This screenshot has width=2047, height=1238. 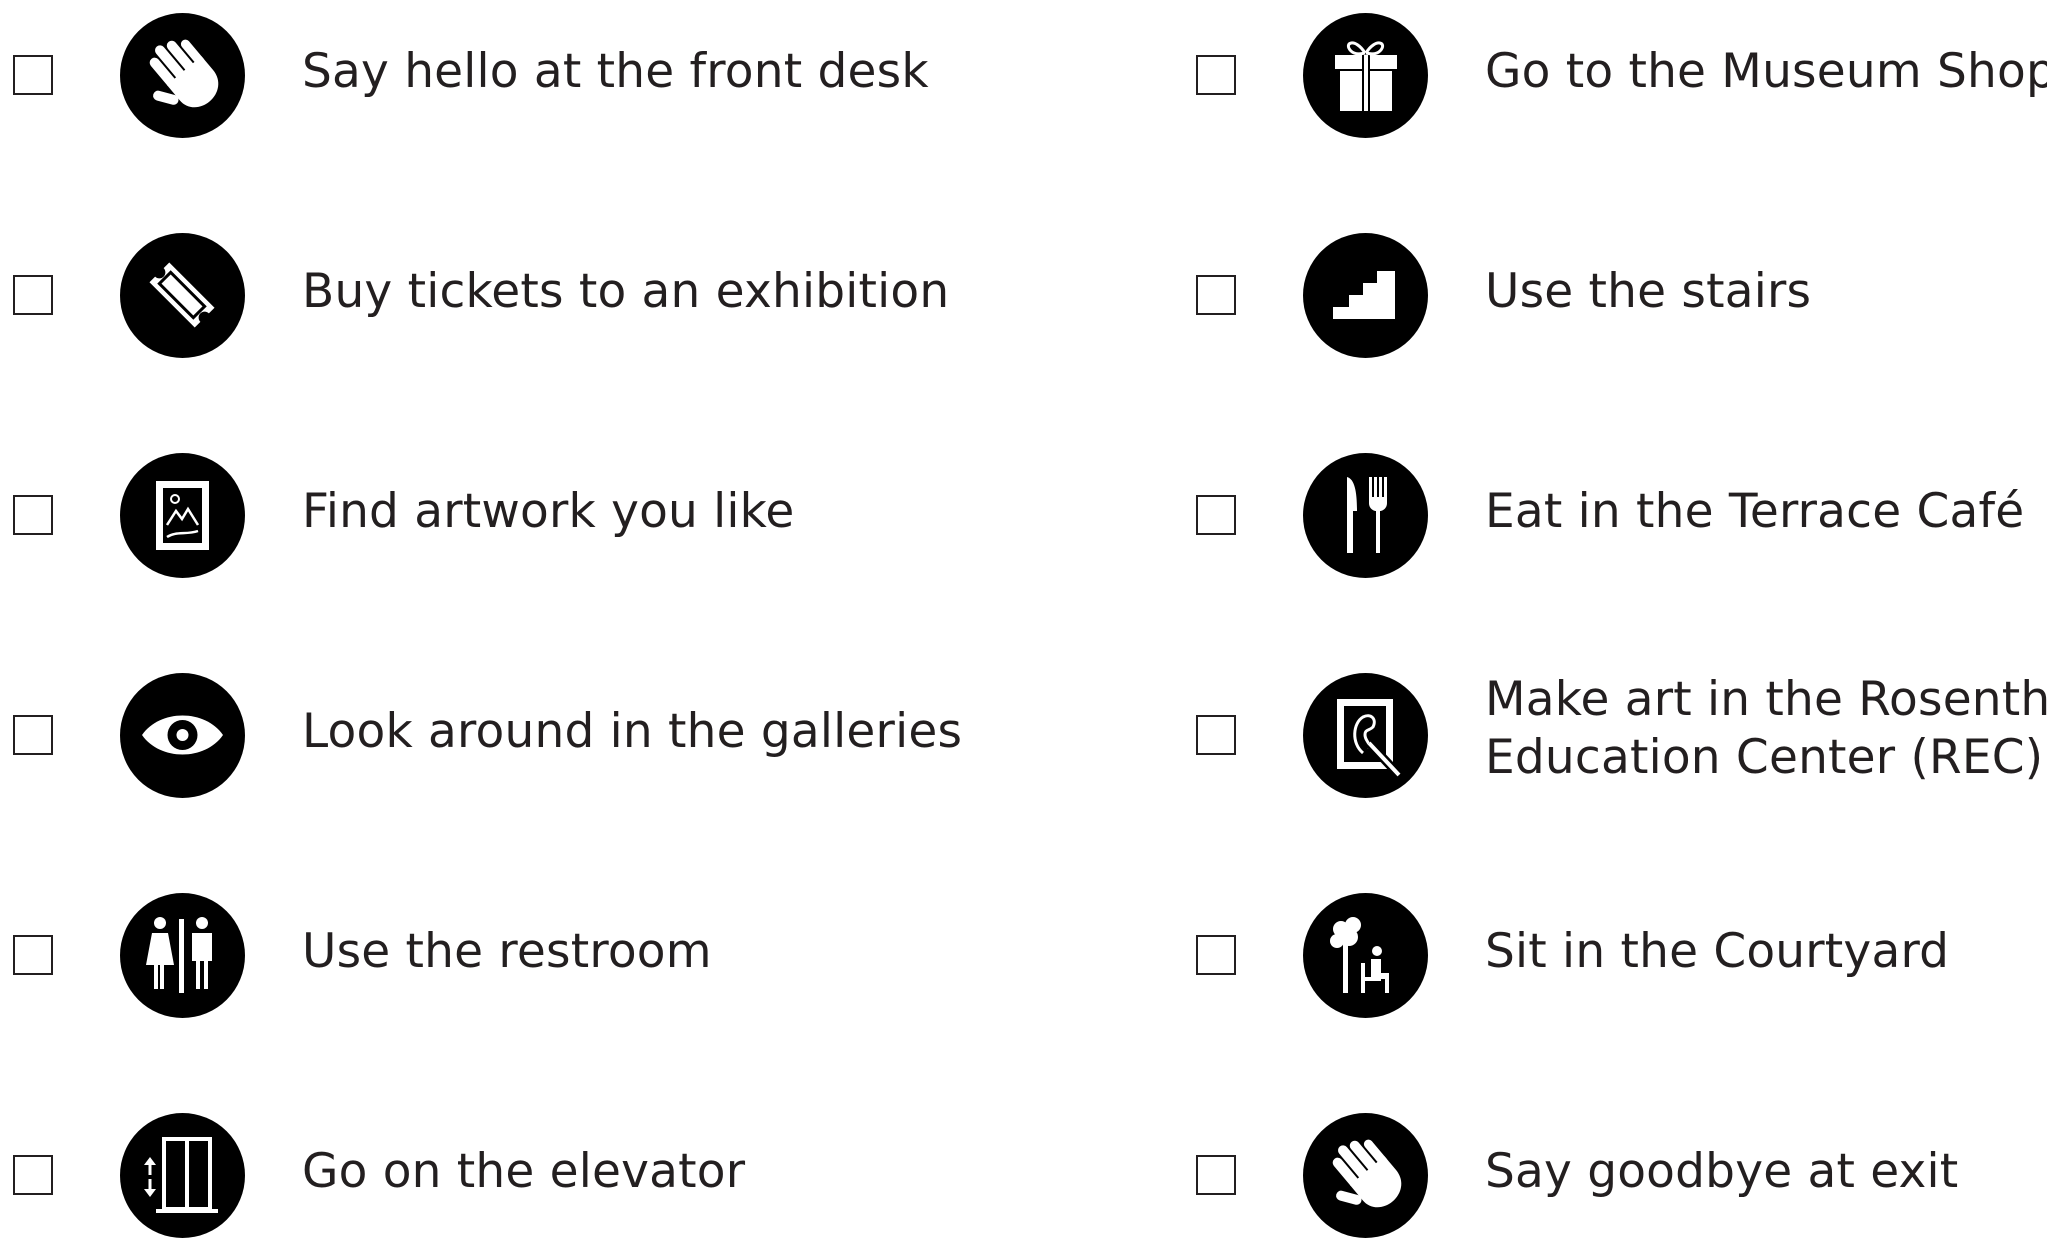 What do you see at coordinates (507, 951) in the screenshot?
I see `item-label: Use the restroom` at bounding box center [507, 951].